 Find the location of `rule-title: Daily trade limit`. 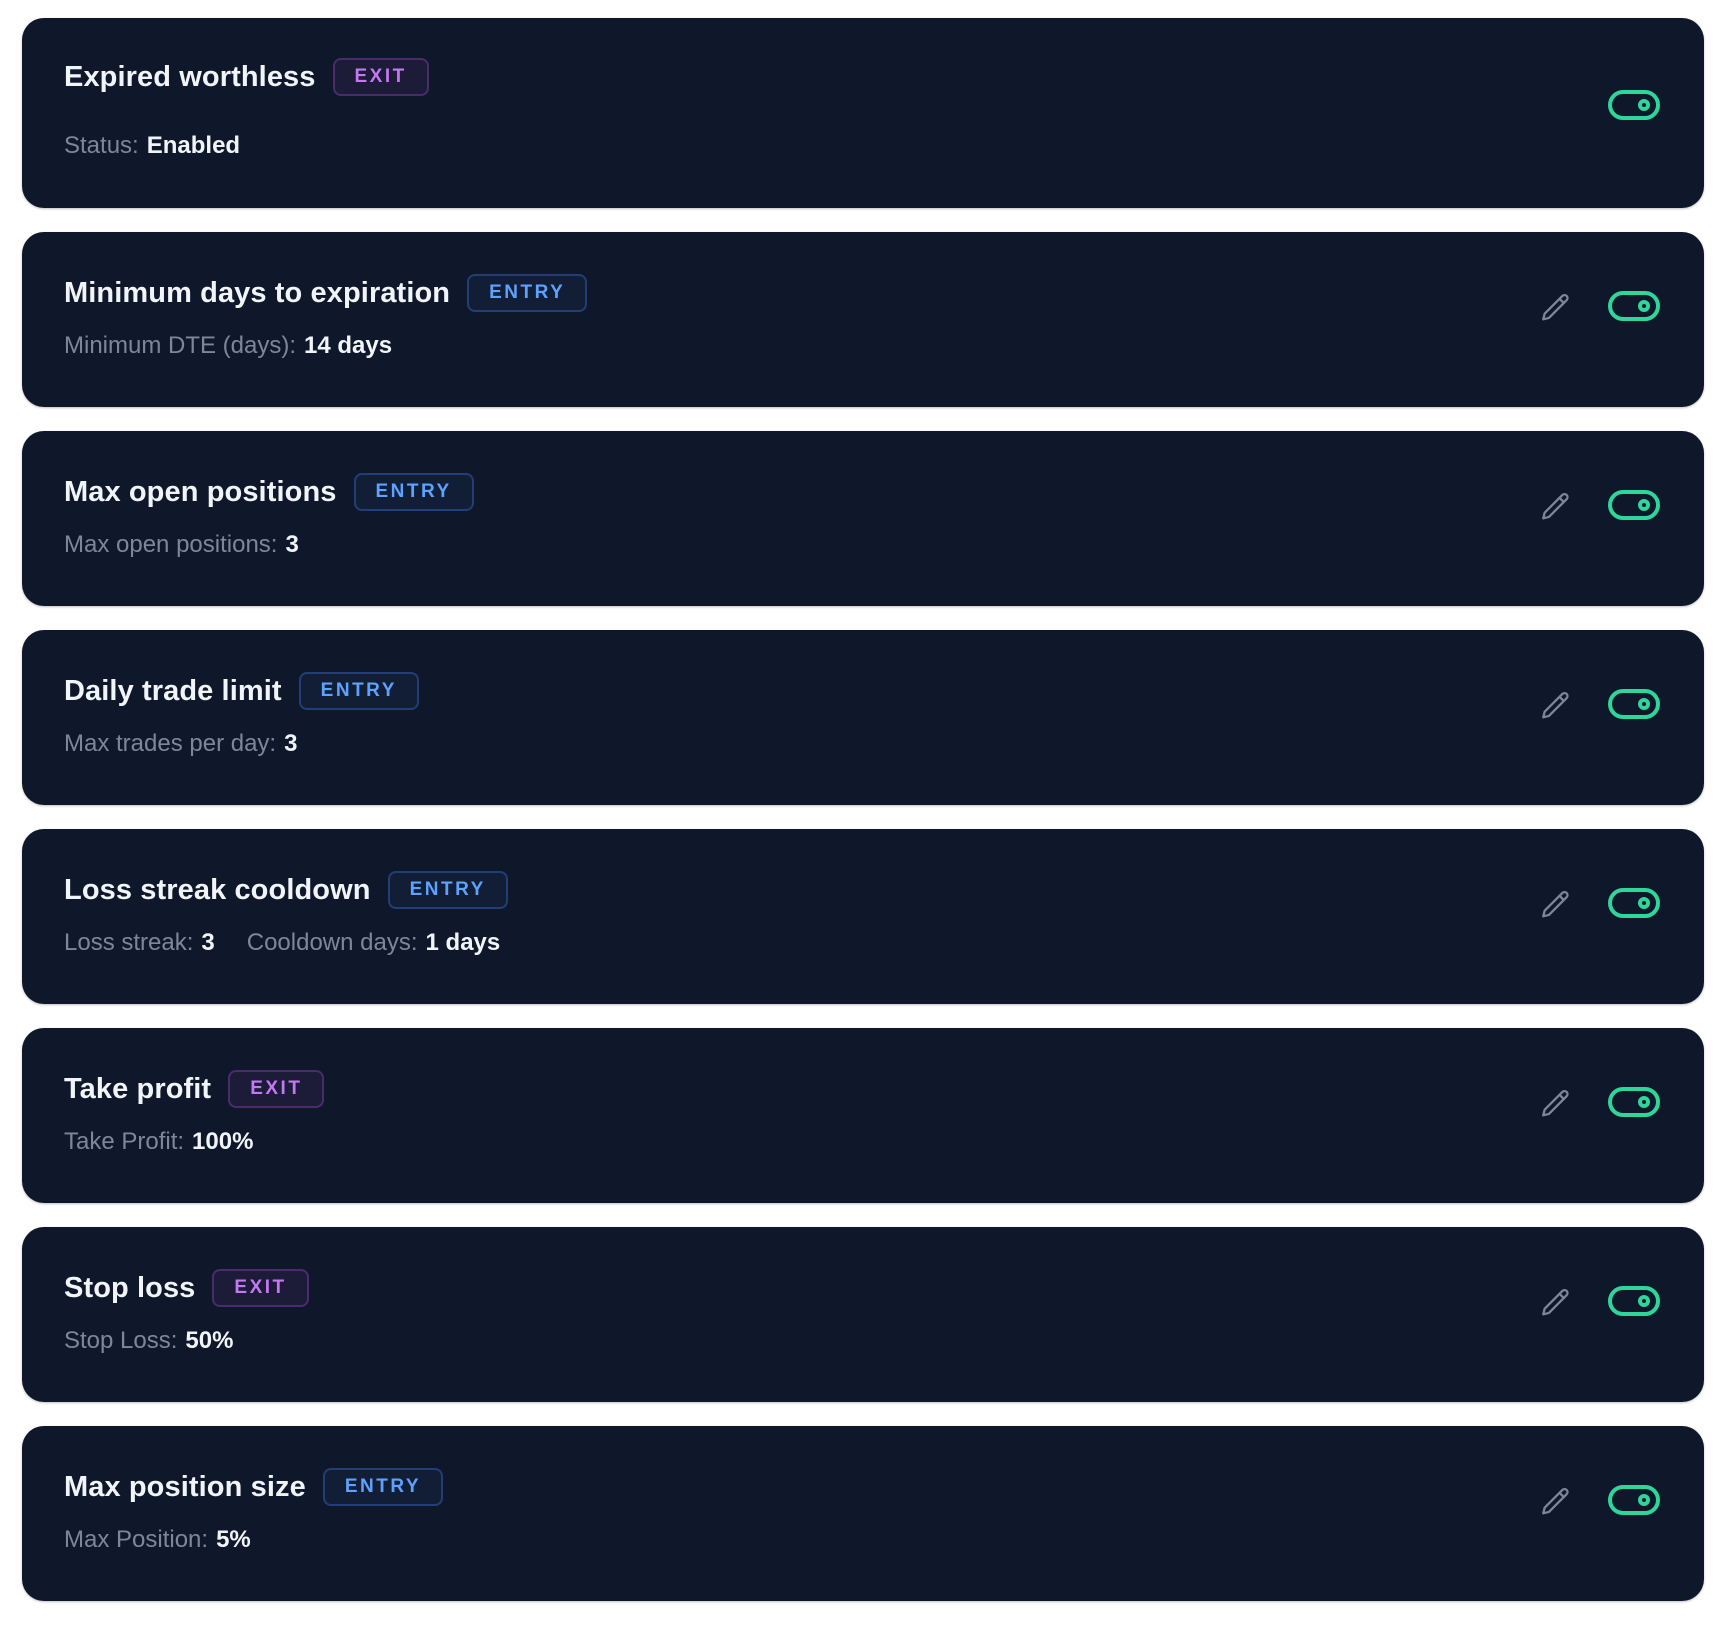

rule-title: Daily trade limit is located at coordinates (173, 690).